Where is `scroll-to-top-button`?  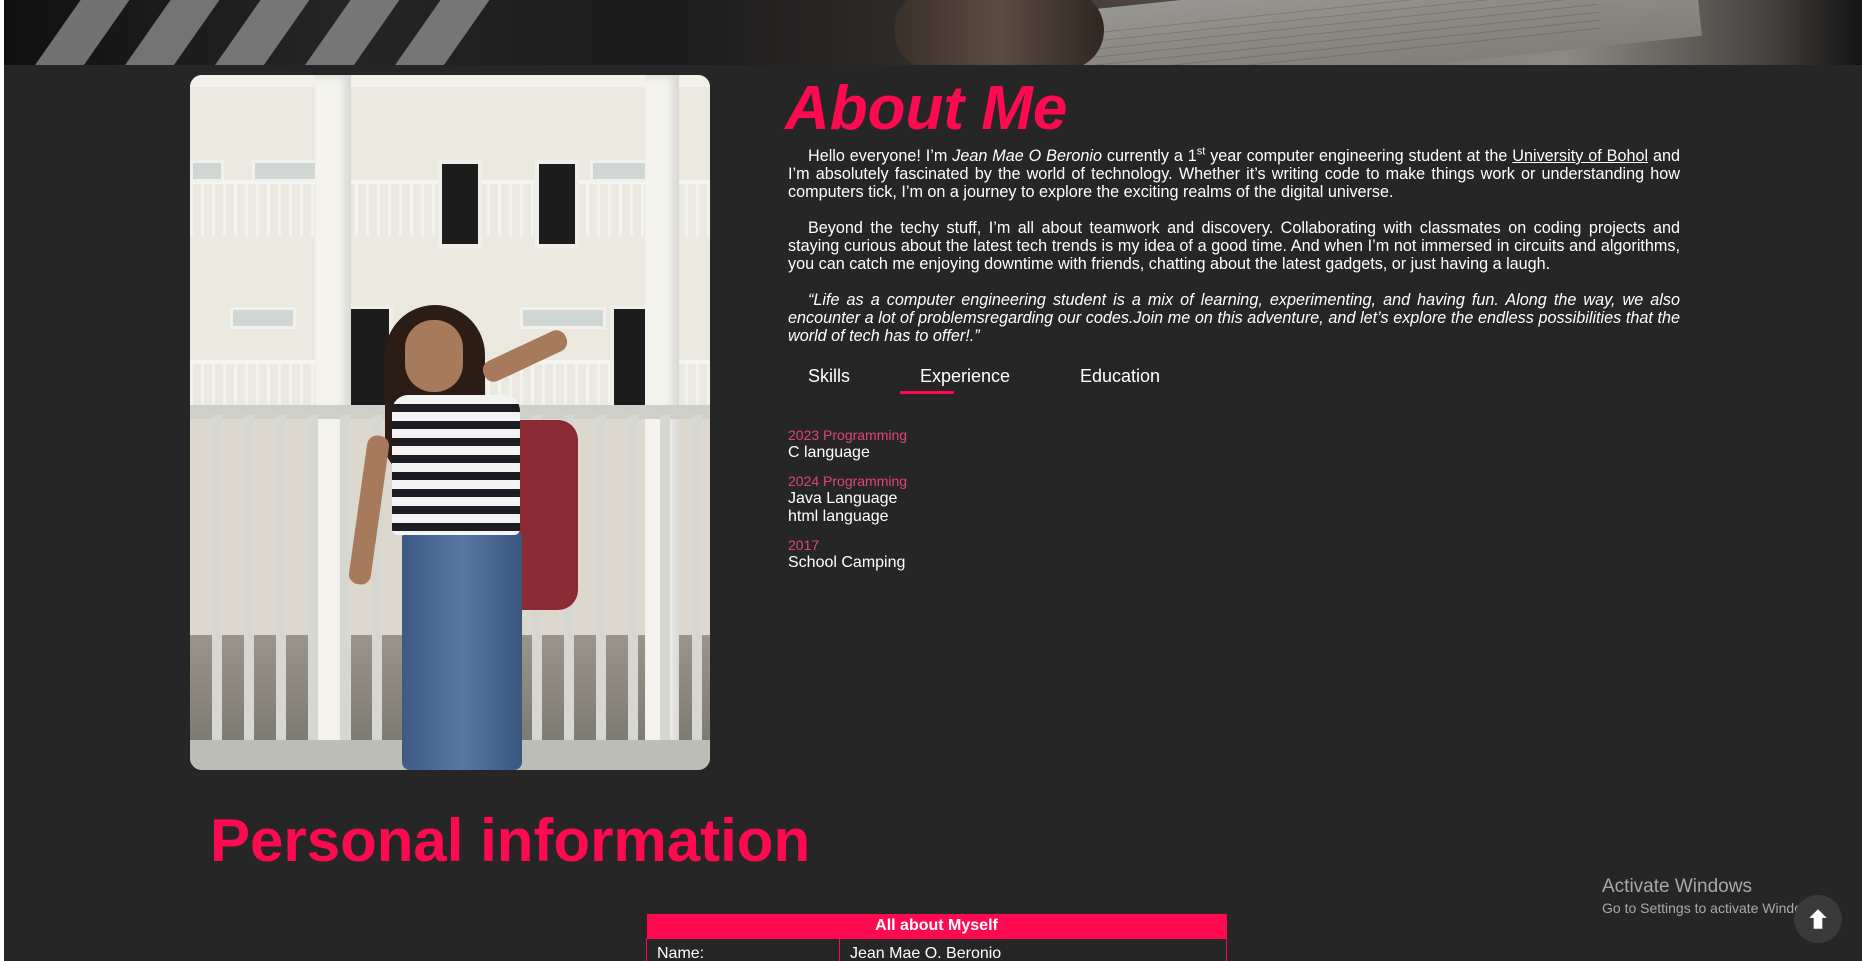 scroll-to-top-button is located at coordinates (1818, 919).